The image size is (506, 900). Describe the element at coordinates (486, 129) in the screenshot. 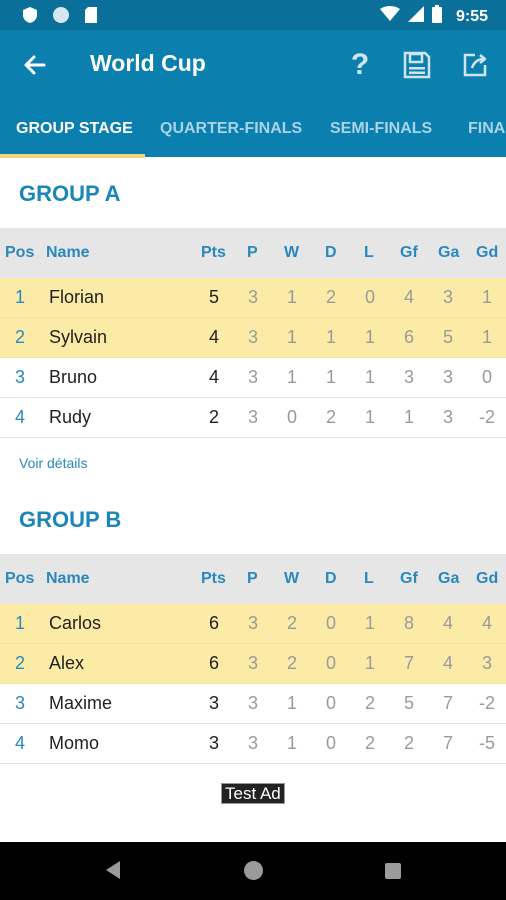

I see `tab-final: FINA` at that location.